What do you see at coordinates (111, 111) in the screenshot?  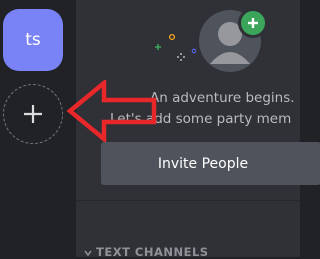 I see `red-arrow-icon` at bounding box center [111, 111].